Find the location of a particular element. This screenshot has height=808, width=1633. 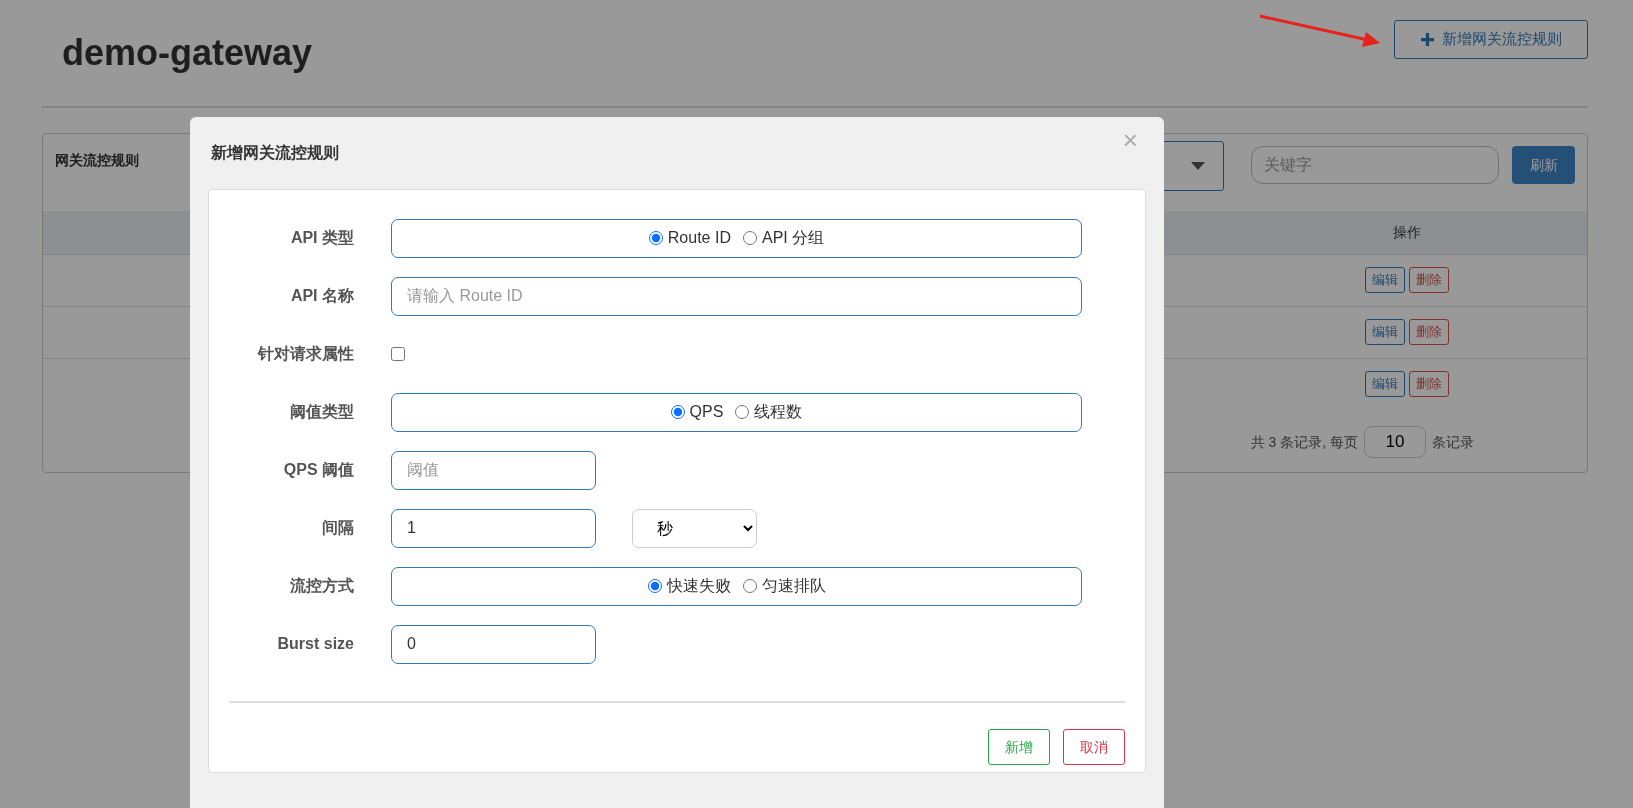

input-field: 0 is located at coordinates (493, 644).